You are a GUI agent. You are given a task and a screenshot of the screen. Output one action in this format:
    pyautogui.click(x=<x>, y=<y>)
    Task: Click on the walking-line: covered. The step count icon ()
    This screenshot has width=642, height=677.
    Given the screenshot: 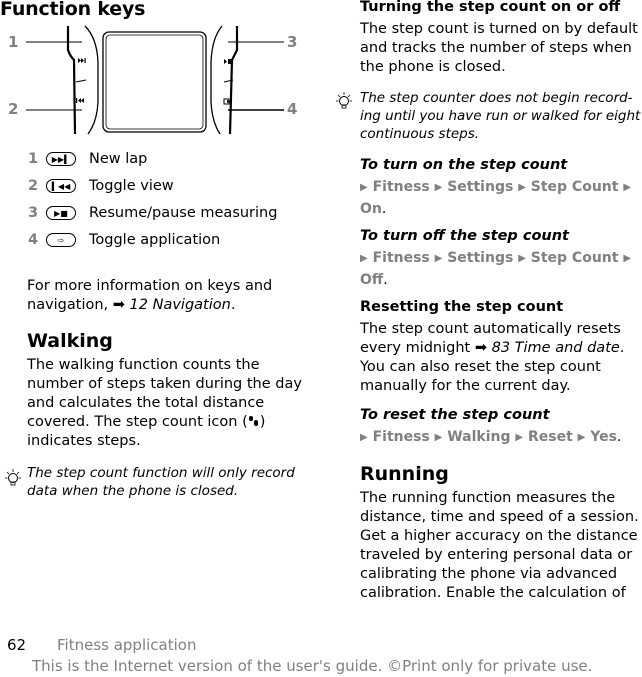 What is the action you would take?
    pyautogui.click(x=172, y=422)
    